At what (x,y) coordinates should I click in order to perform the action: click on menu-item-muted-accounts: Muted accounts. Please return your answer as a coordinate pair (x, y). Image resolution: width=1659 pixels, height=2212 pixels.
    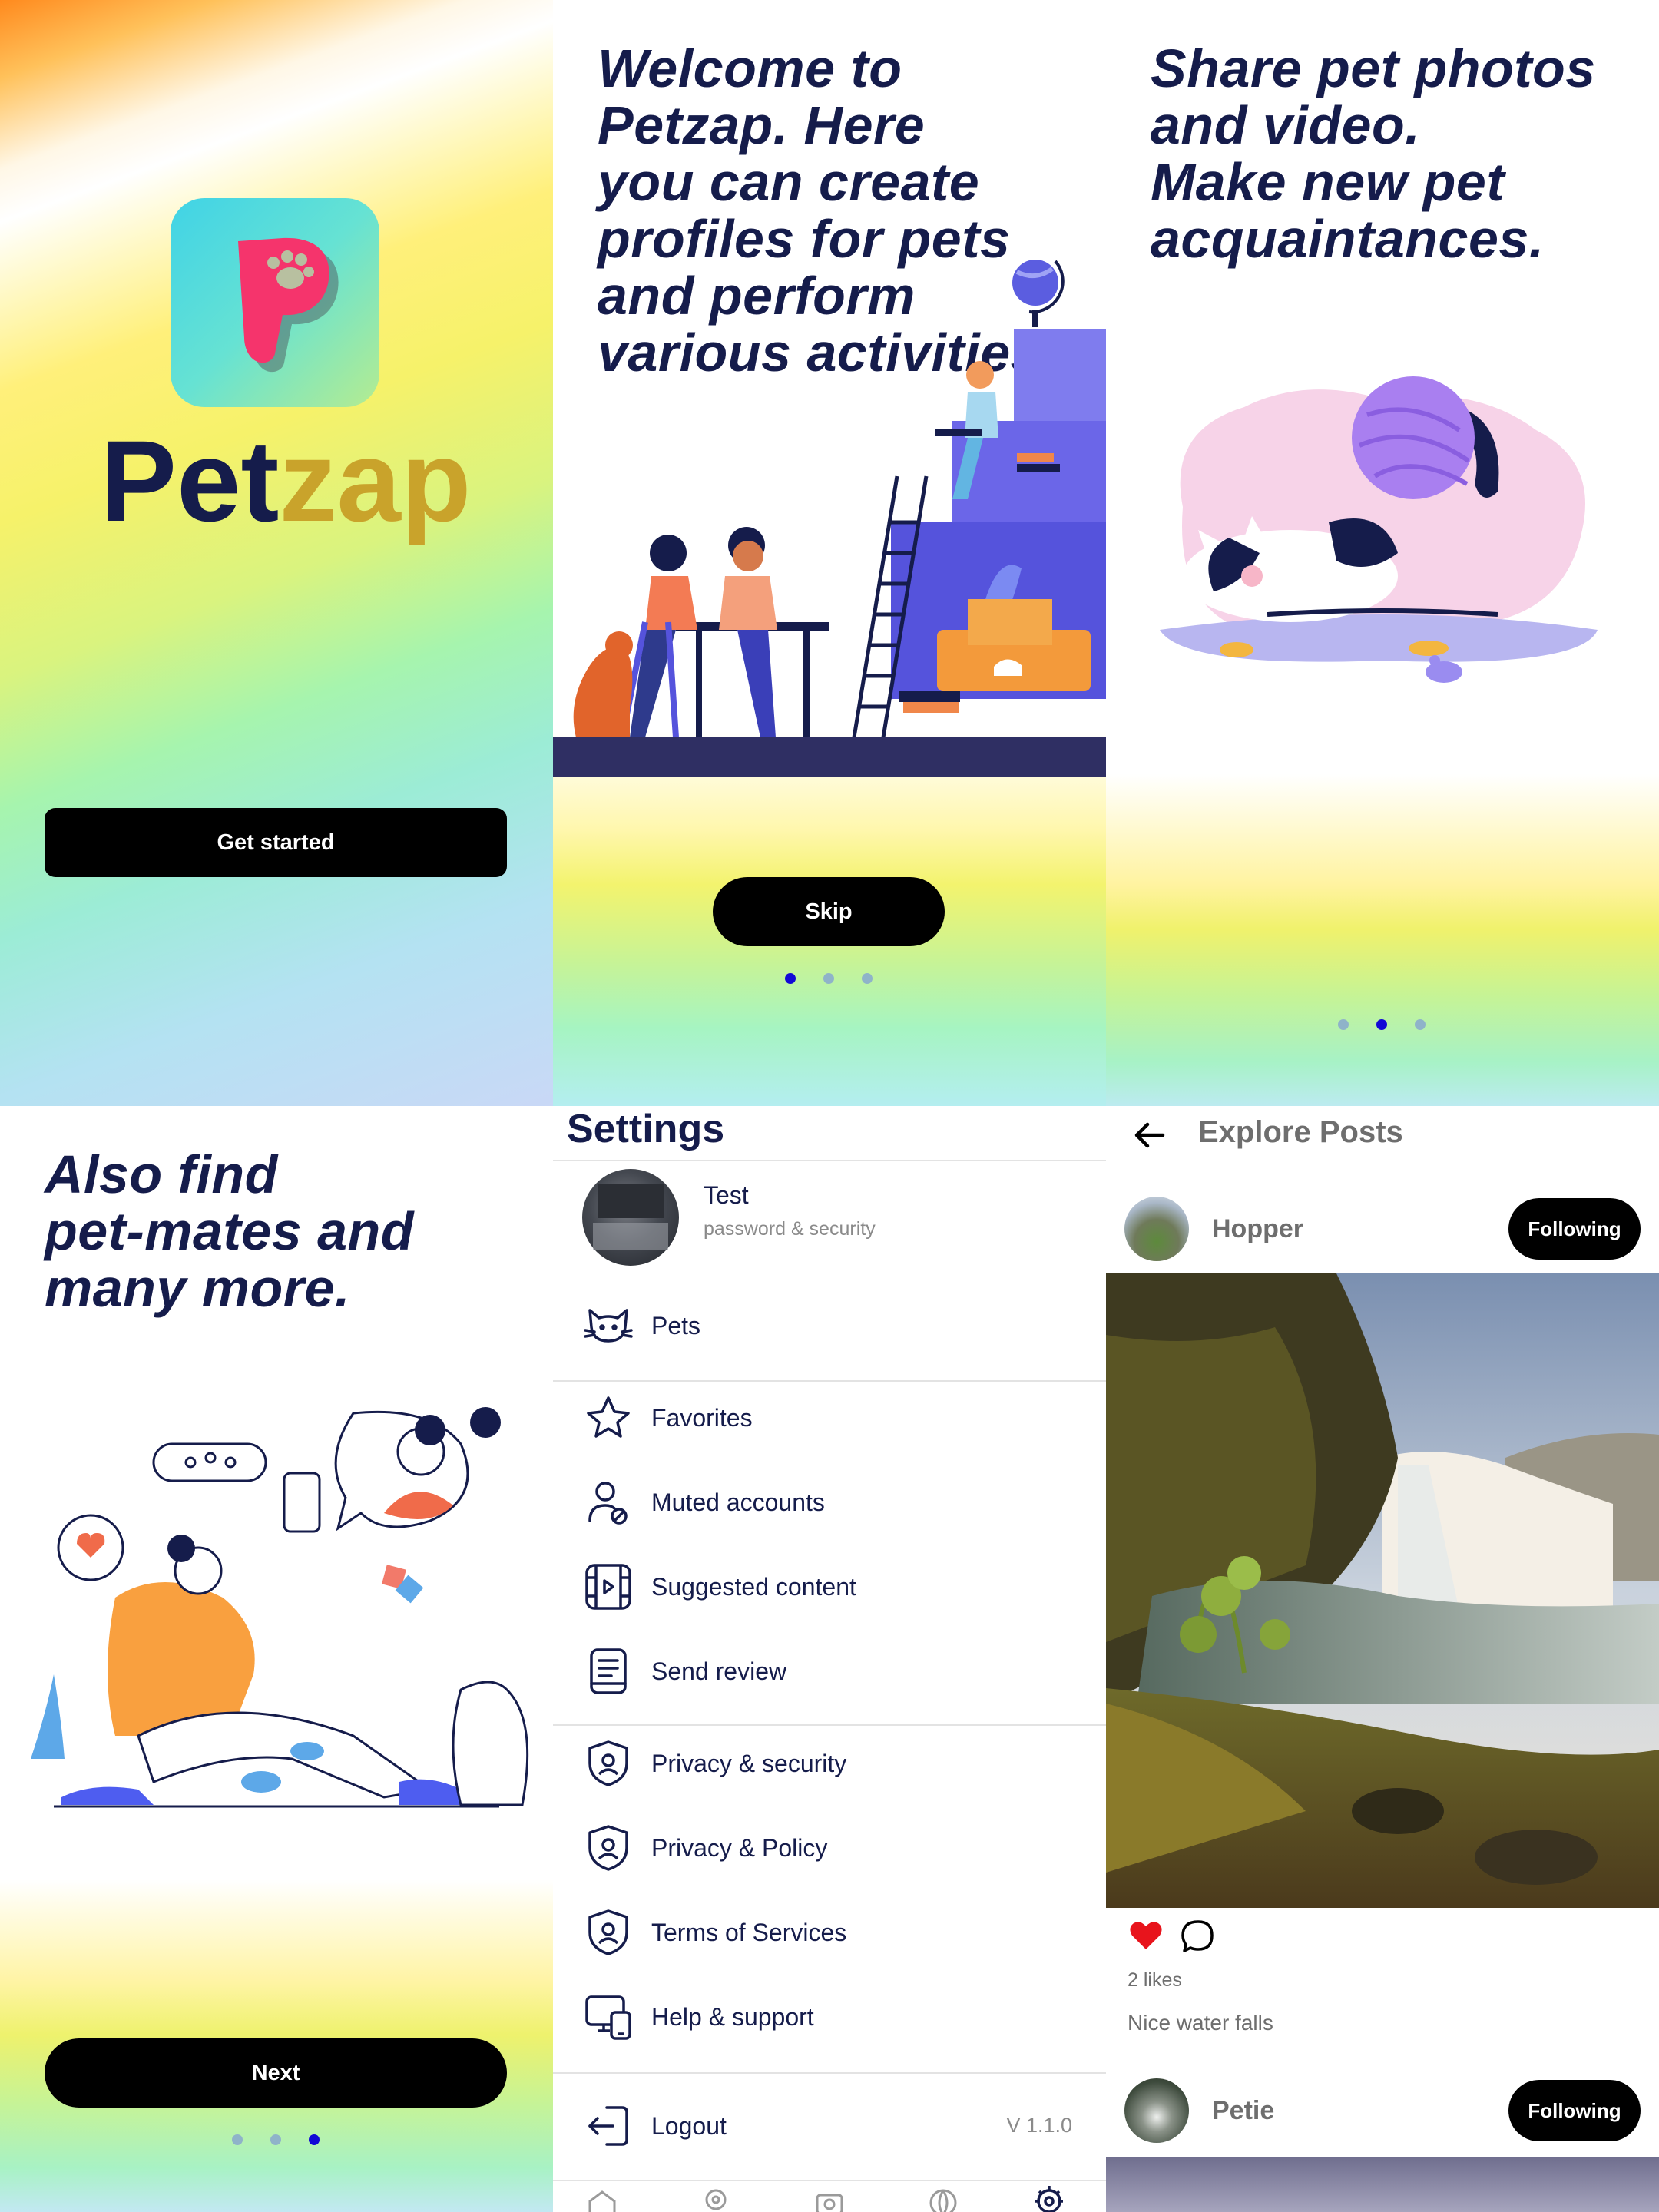
    Looking at the image, I should click on (828, 1502).